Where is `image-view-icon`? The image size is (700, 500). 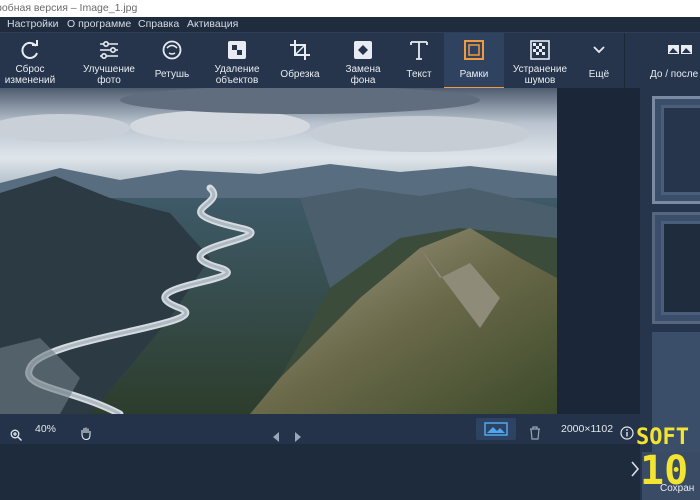
image-view-icon is located at coordinates (496, 429).